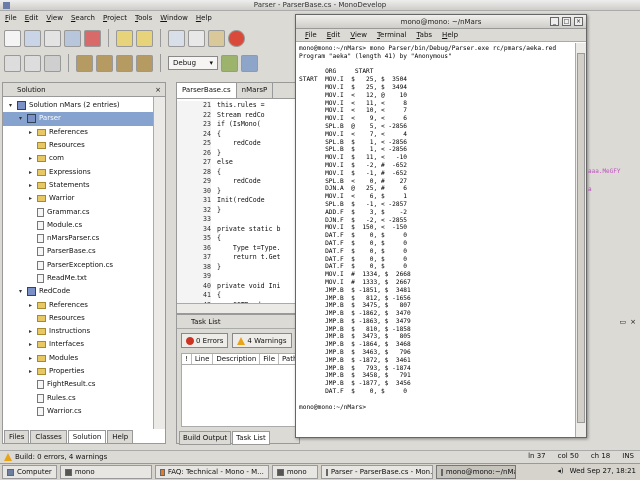 Image resolution: width=640 pixels, height=480 pixels. Describe the element at coordinates (78, 331) in the screenshot. I see `tree-item: ▸ Instructions` at that location.